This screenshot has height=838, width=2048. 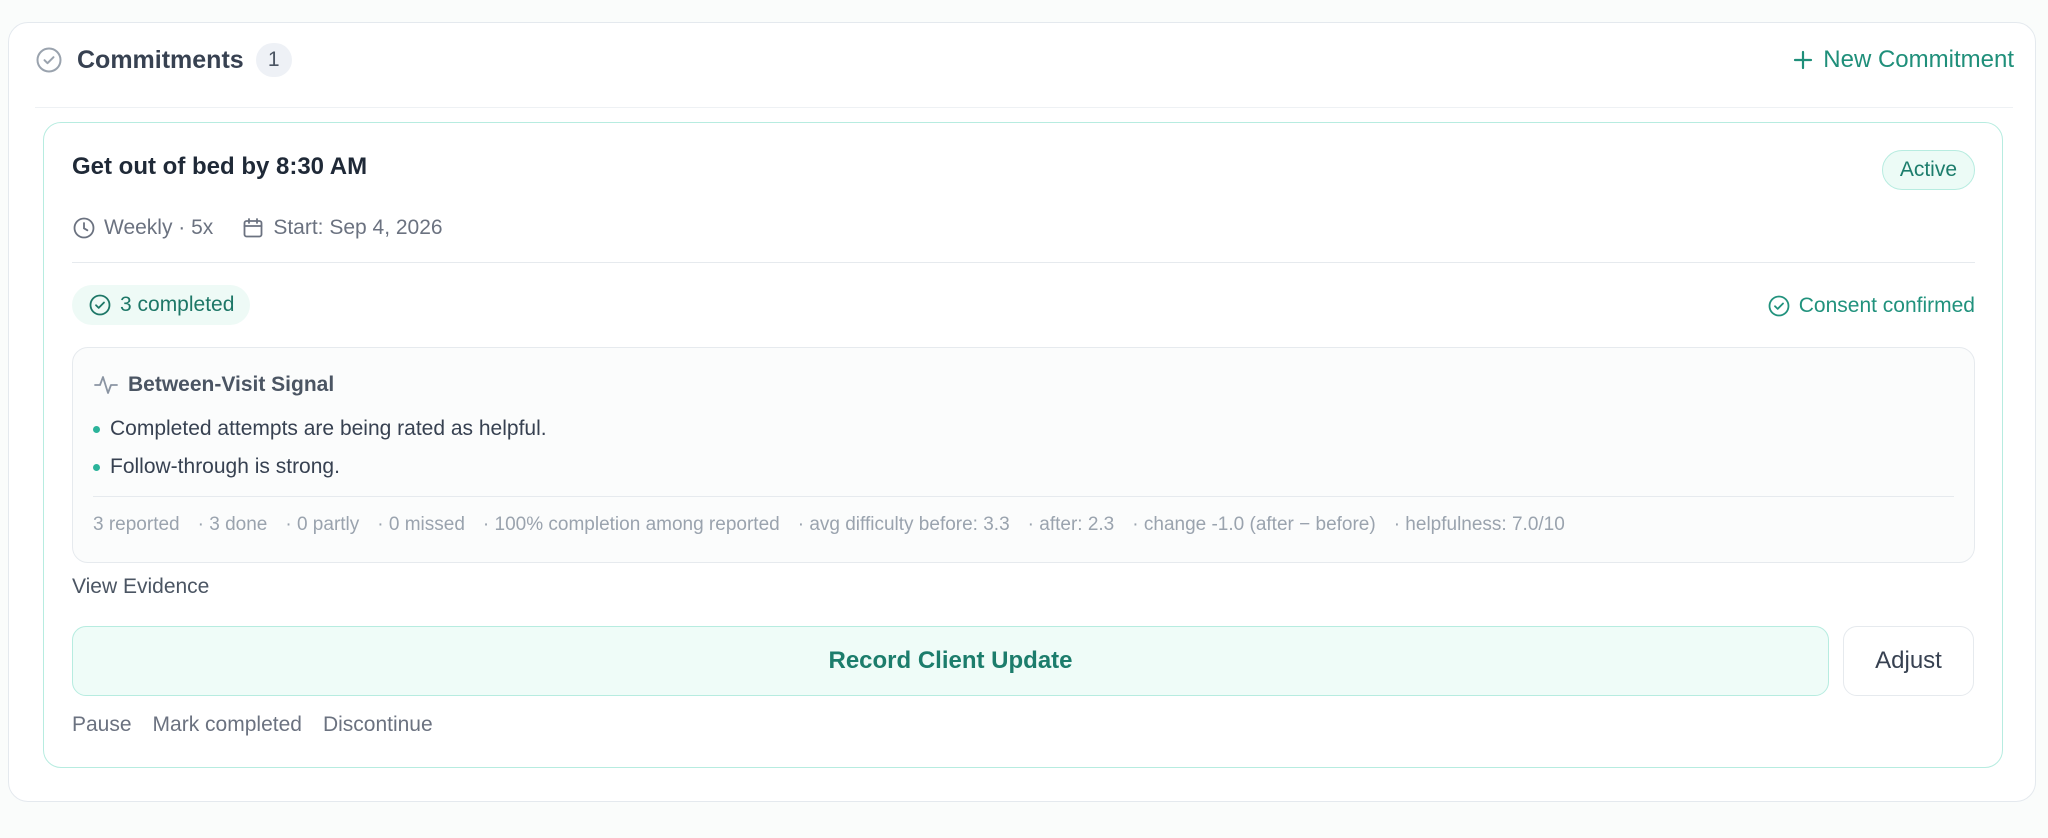 What do you see at coordinates (950, 661) in the screenshot?
I see `record-client-update-button: Record Client Update` at bounding box center [950, 661].